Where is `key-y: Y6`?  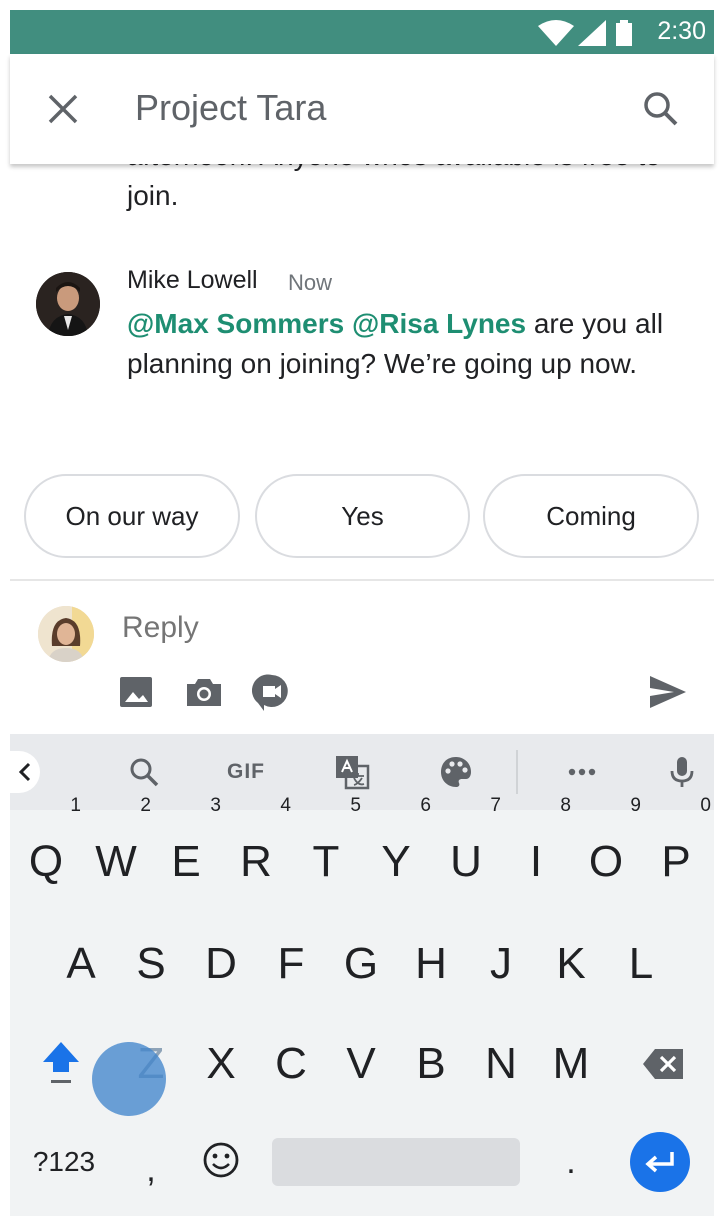 key-y: Y6 is located at coordinates (398, 847).